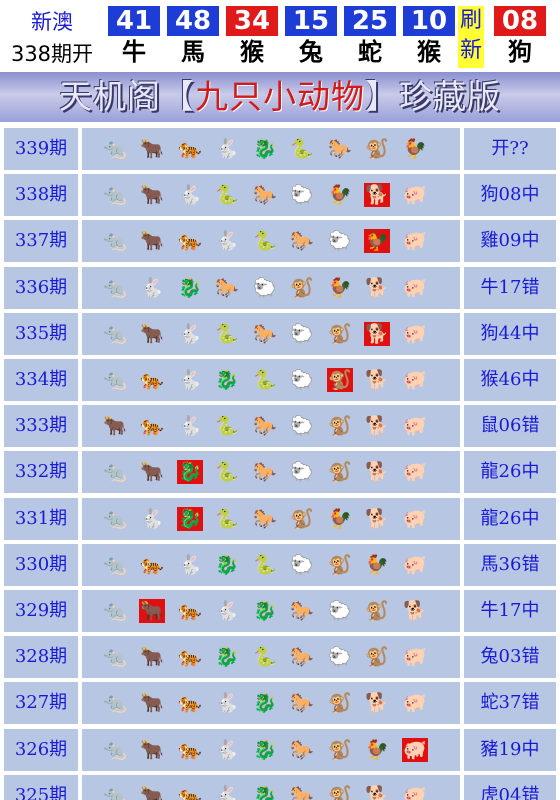 The height and width of the screenshot is (800, 560). I want to click on special-ball-zodiac: 狗, so click(520, 52).